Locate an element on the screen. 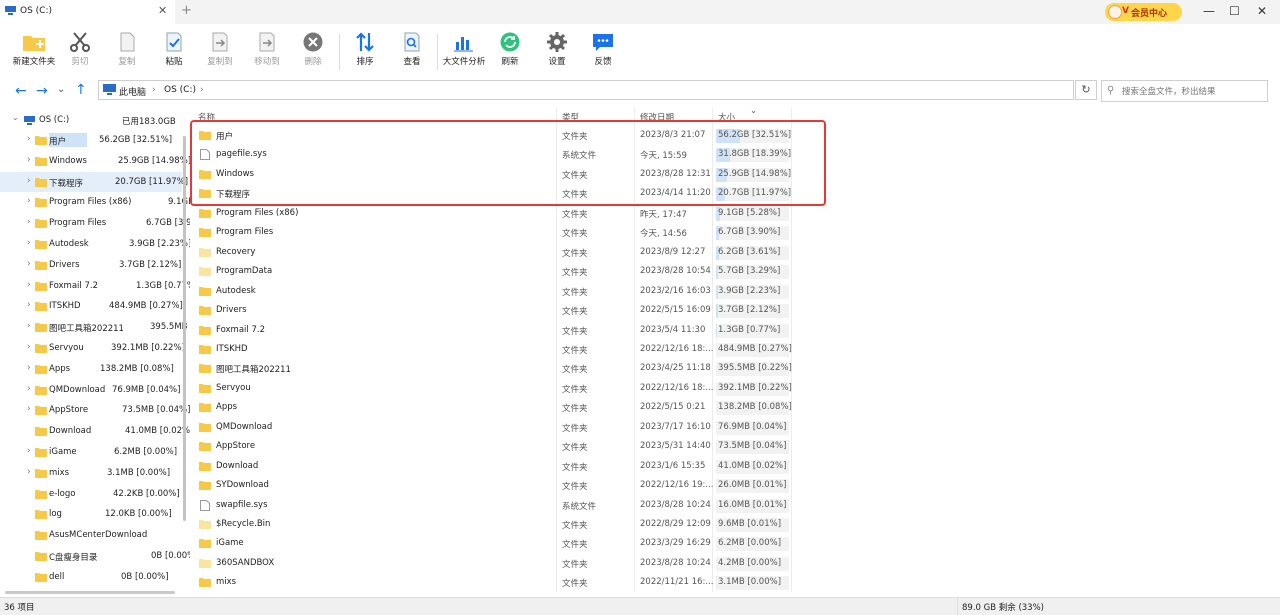 This screenshot has height=615, width=1280. tree-item: e-logo 42.2KB [0.00%] is located at coordinates (91, 494).